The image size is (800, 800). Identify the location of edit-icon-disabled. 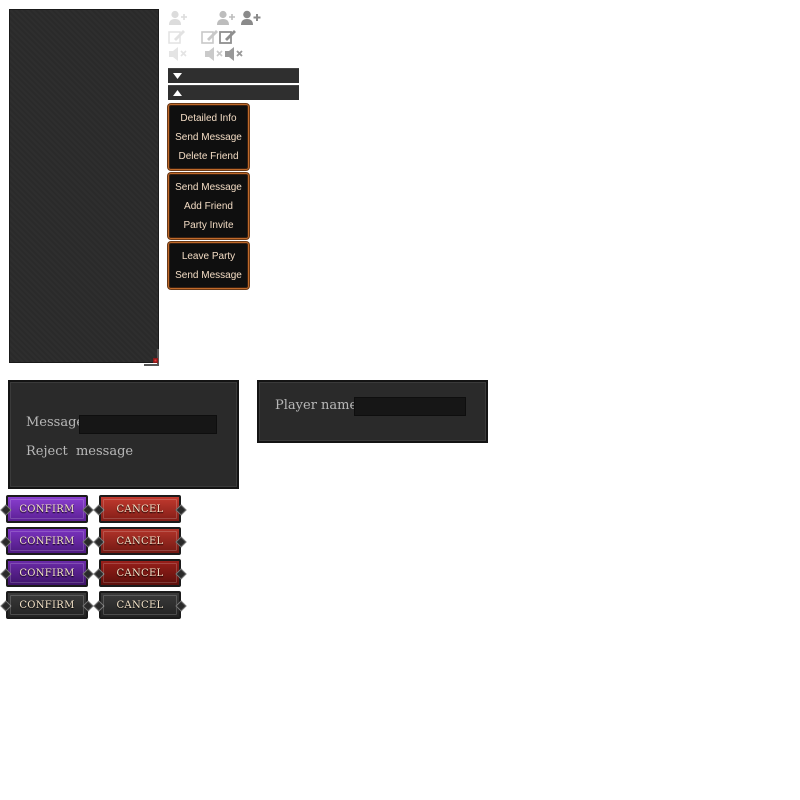
(179, 37).